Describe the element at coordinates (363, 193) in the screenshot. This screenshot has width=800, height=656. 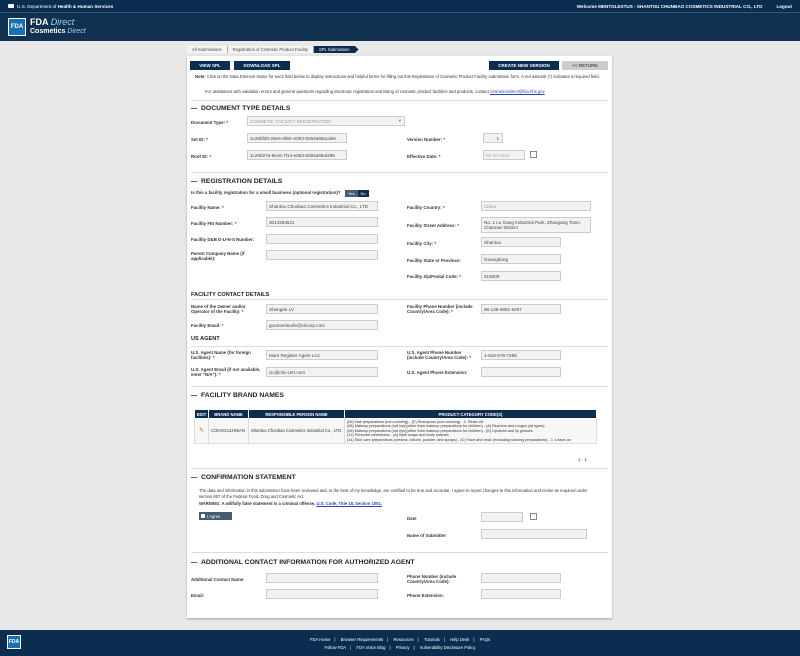
I see `no-option: No` at that location.